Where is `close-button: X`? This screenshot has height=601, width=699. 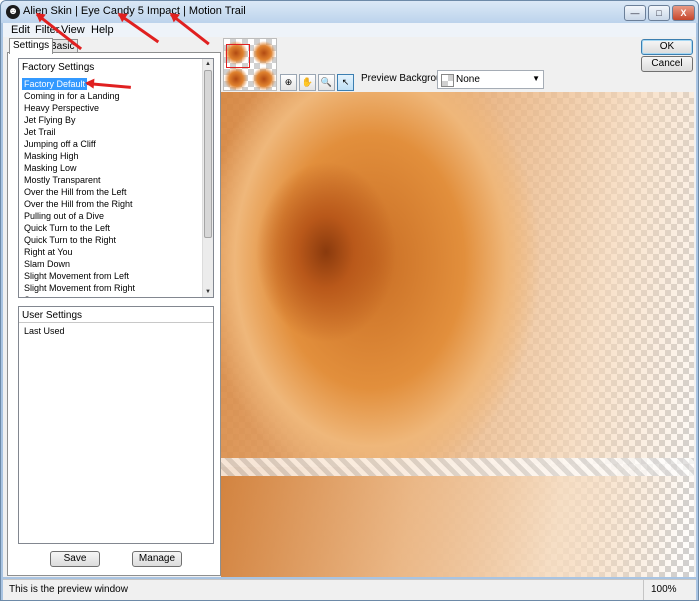 close-button: X is located at coordinates (683, 13).